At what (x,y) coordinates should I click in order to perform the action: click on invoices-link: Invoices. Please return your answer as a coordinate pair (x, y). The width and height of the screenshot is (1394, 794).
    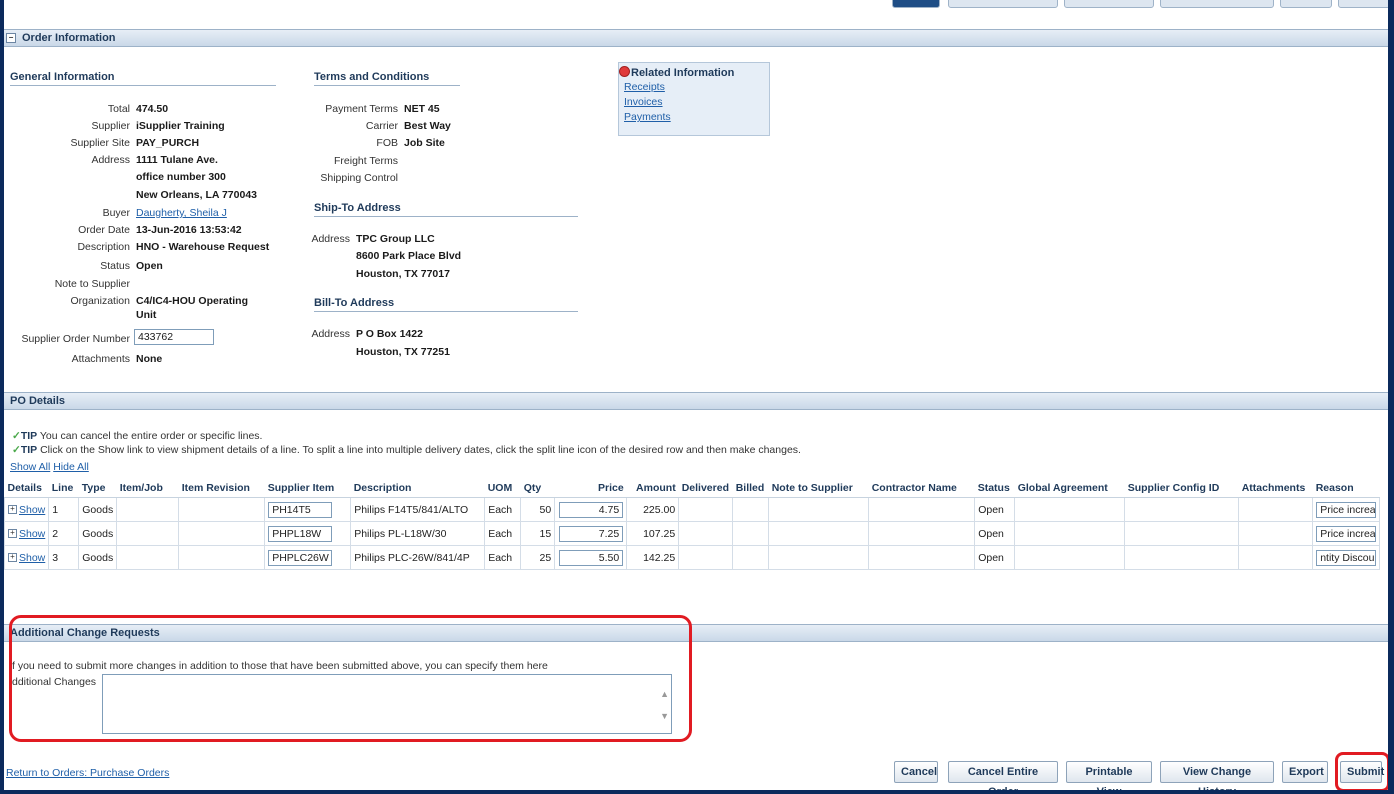
    Looking at the image, I should click on (694, 102).